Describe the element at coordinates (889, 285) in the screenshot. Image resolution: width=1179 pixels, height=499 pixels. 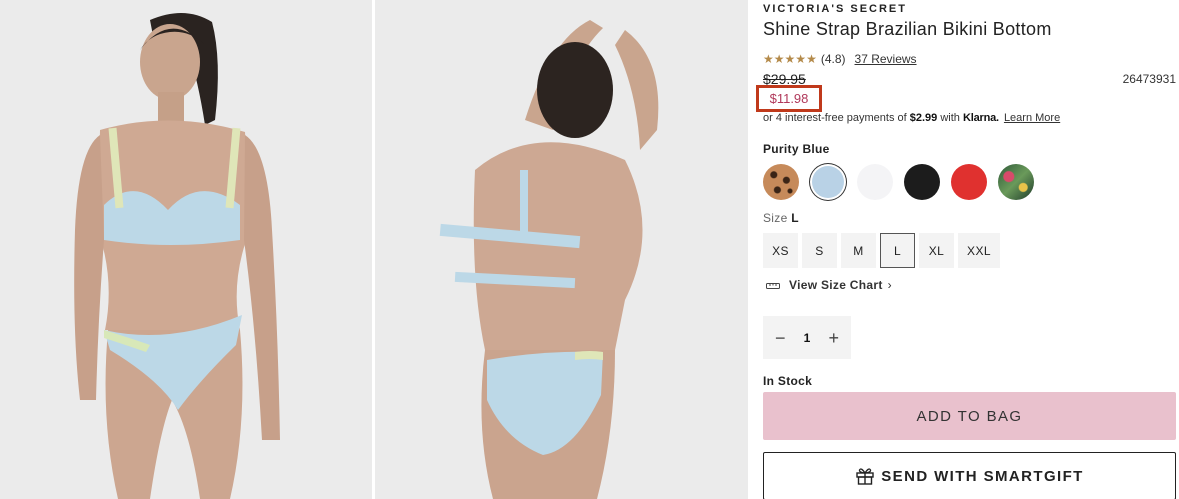
I see `chevron-right-icon: ›` at that location.